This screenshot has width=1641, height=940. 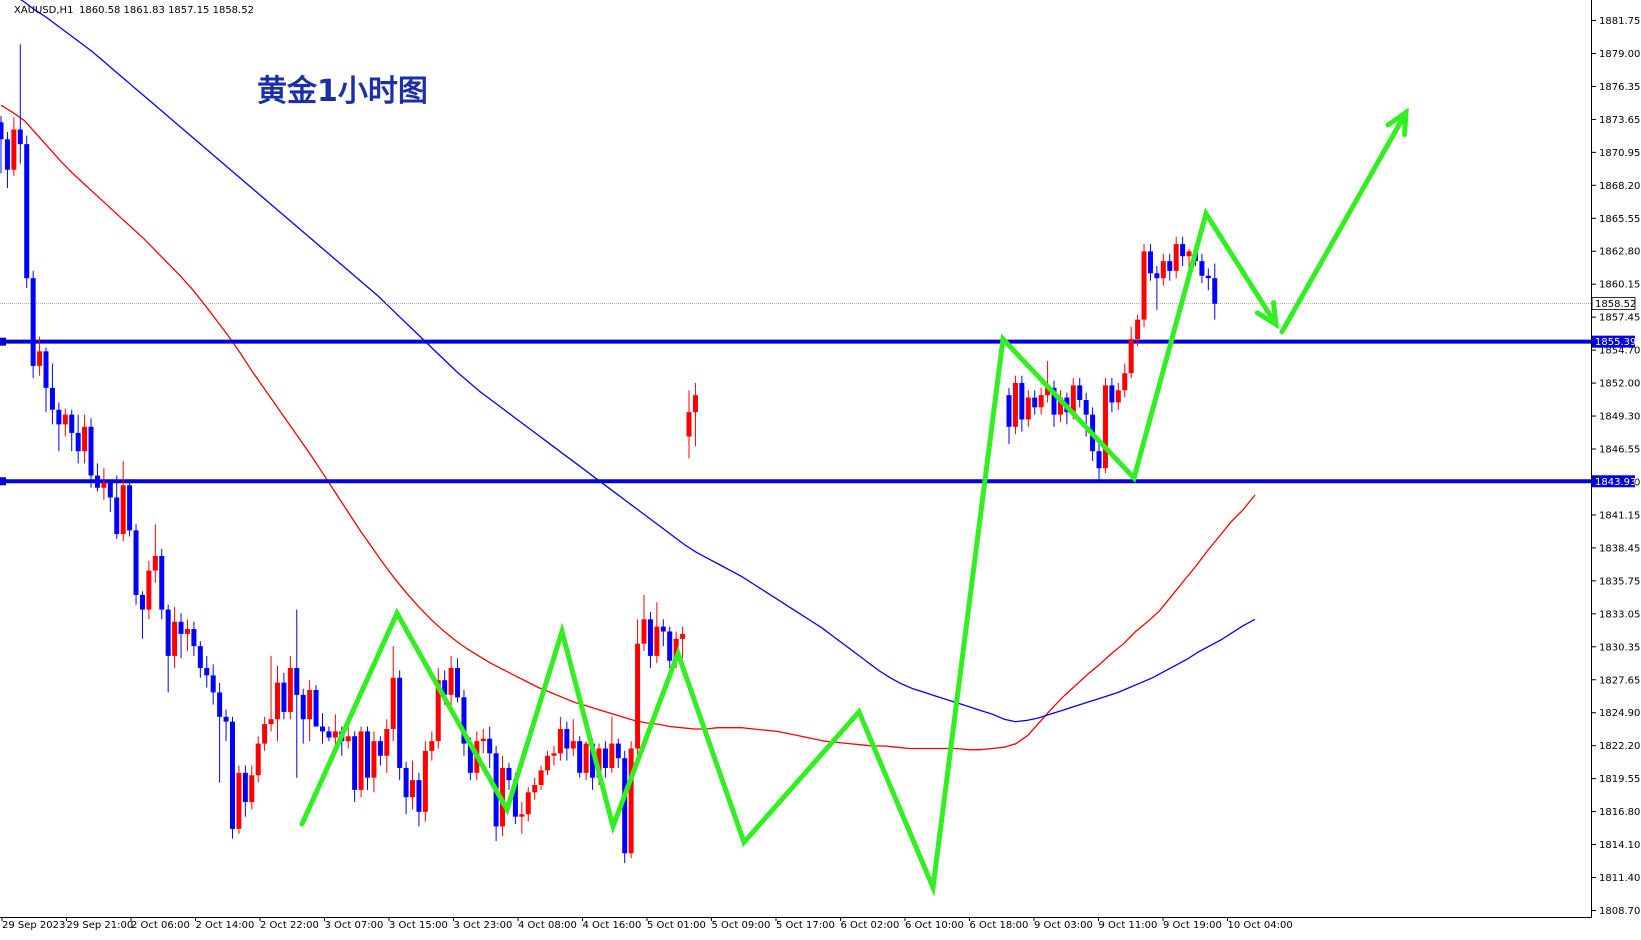 I want to click on price-tick-label: 1822.20, so click(x=1619, y=746).